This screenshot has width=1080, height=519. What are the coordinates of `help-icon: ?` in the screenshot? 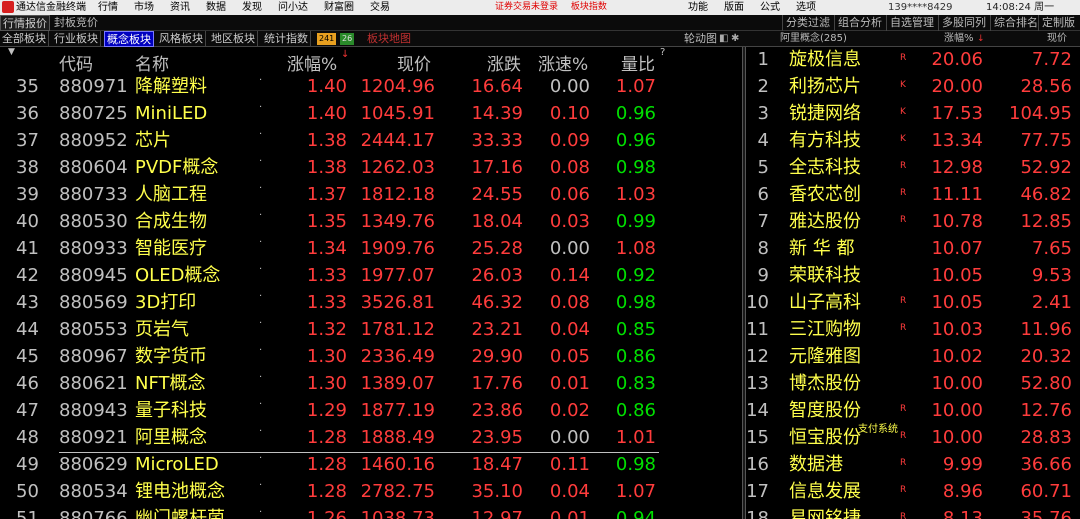 It's located at (662, 52).